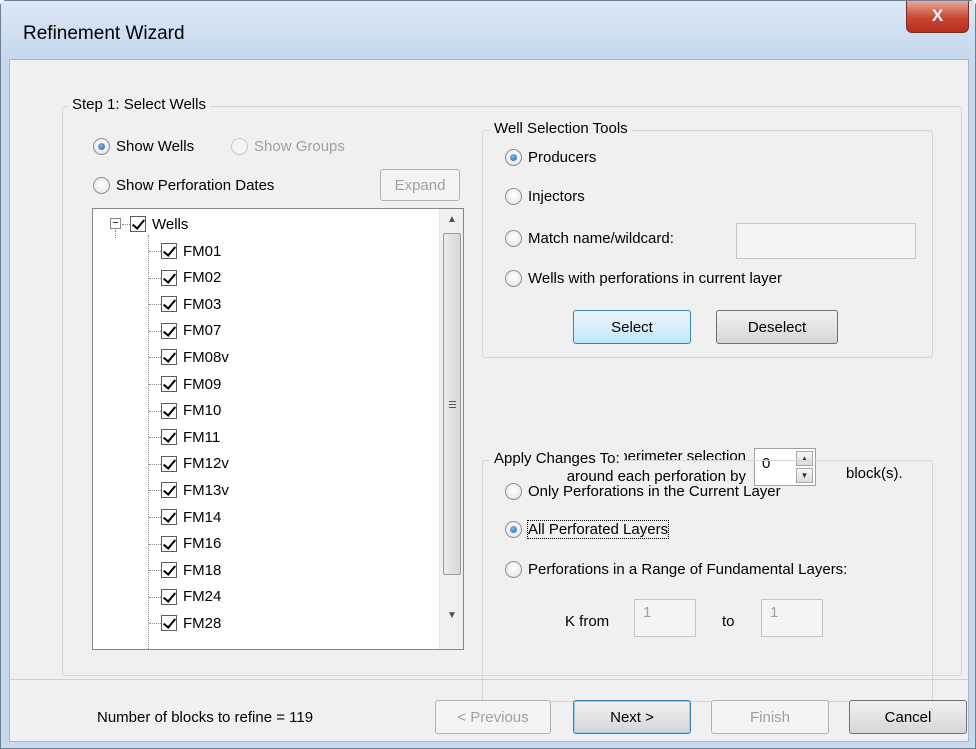 Image resolution: width=976 pixels, height=749 pixels. I want to click on tree-item-well: FM18, so click(191, 570).